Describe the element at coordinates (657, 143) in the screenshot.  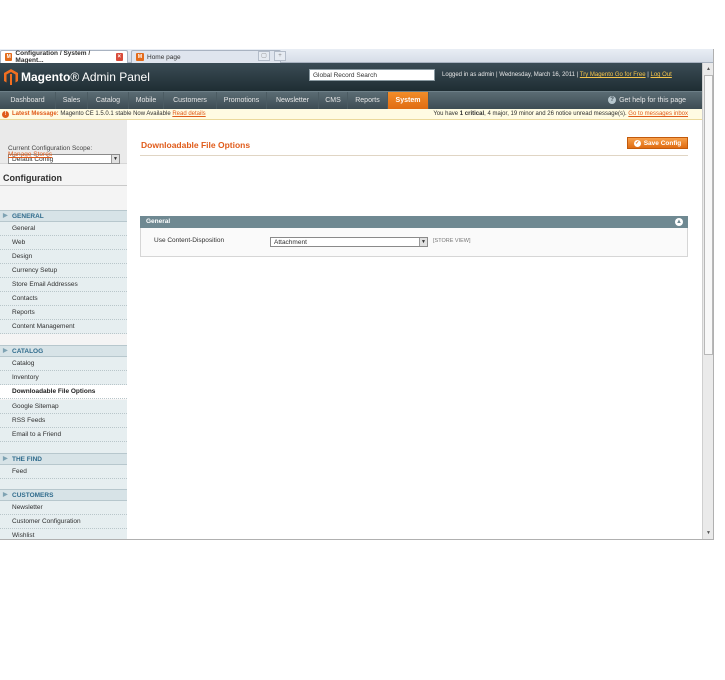
I see `save-config-button: ✓ Save Config` at that location.